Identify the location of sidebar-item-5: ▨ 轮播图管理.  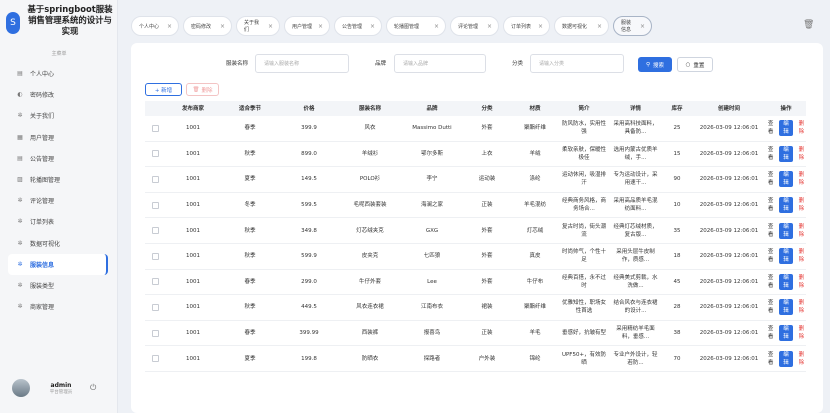
(58, 179).